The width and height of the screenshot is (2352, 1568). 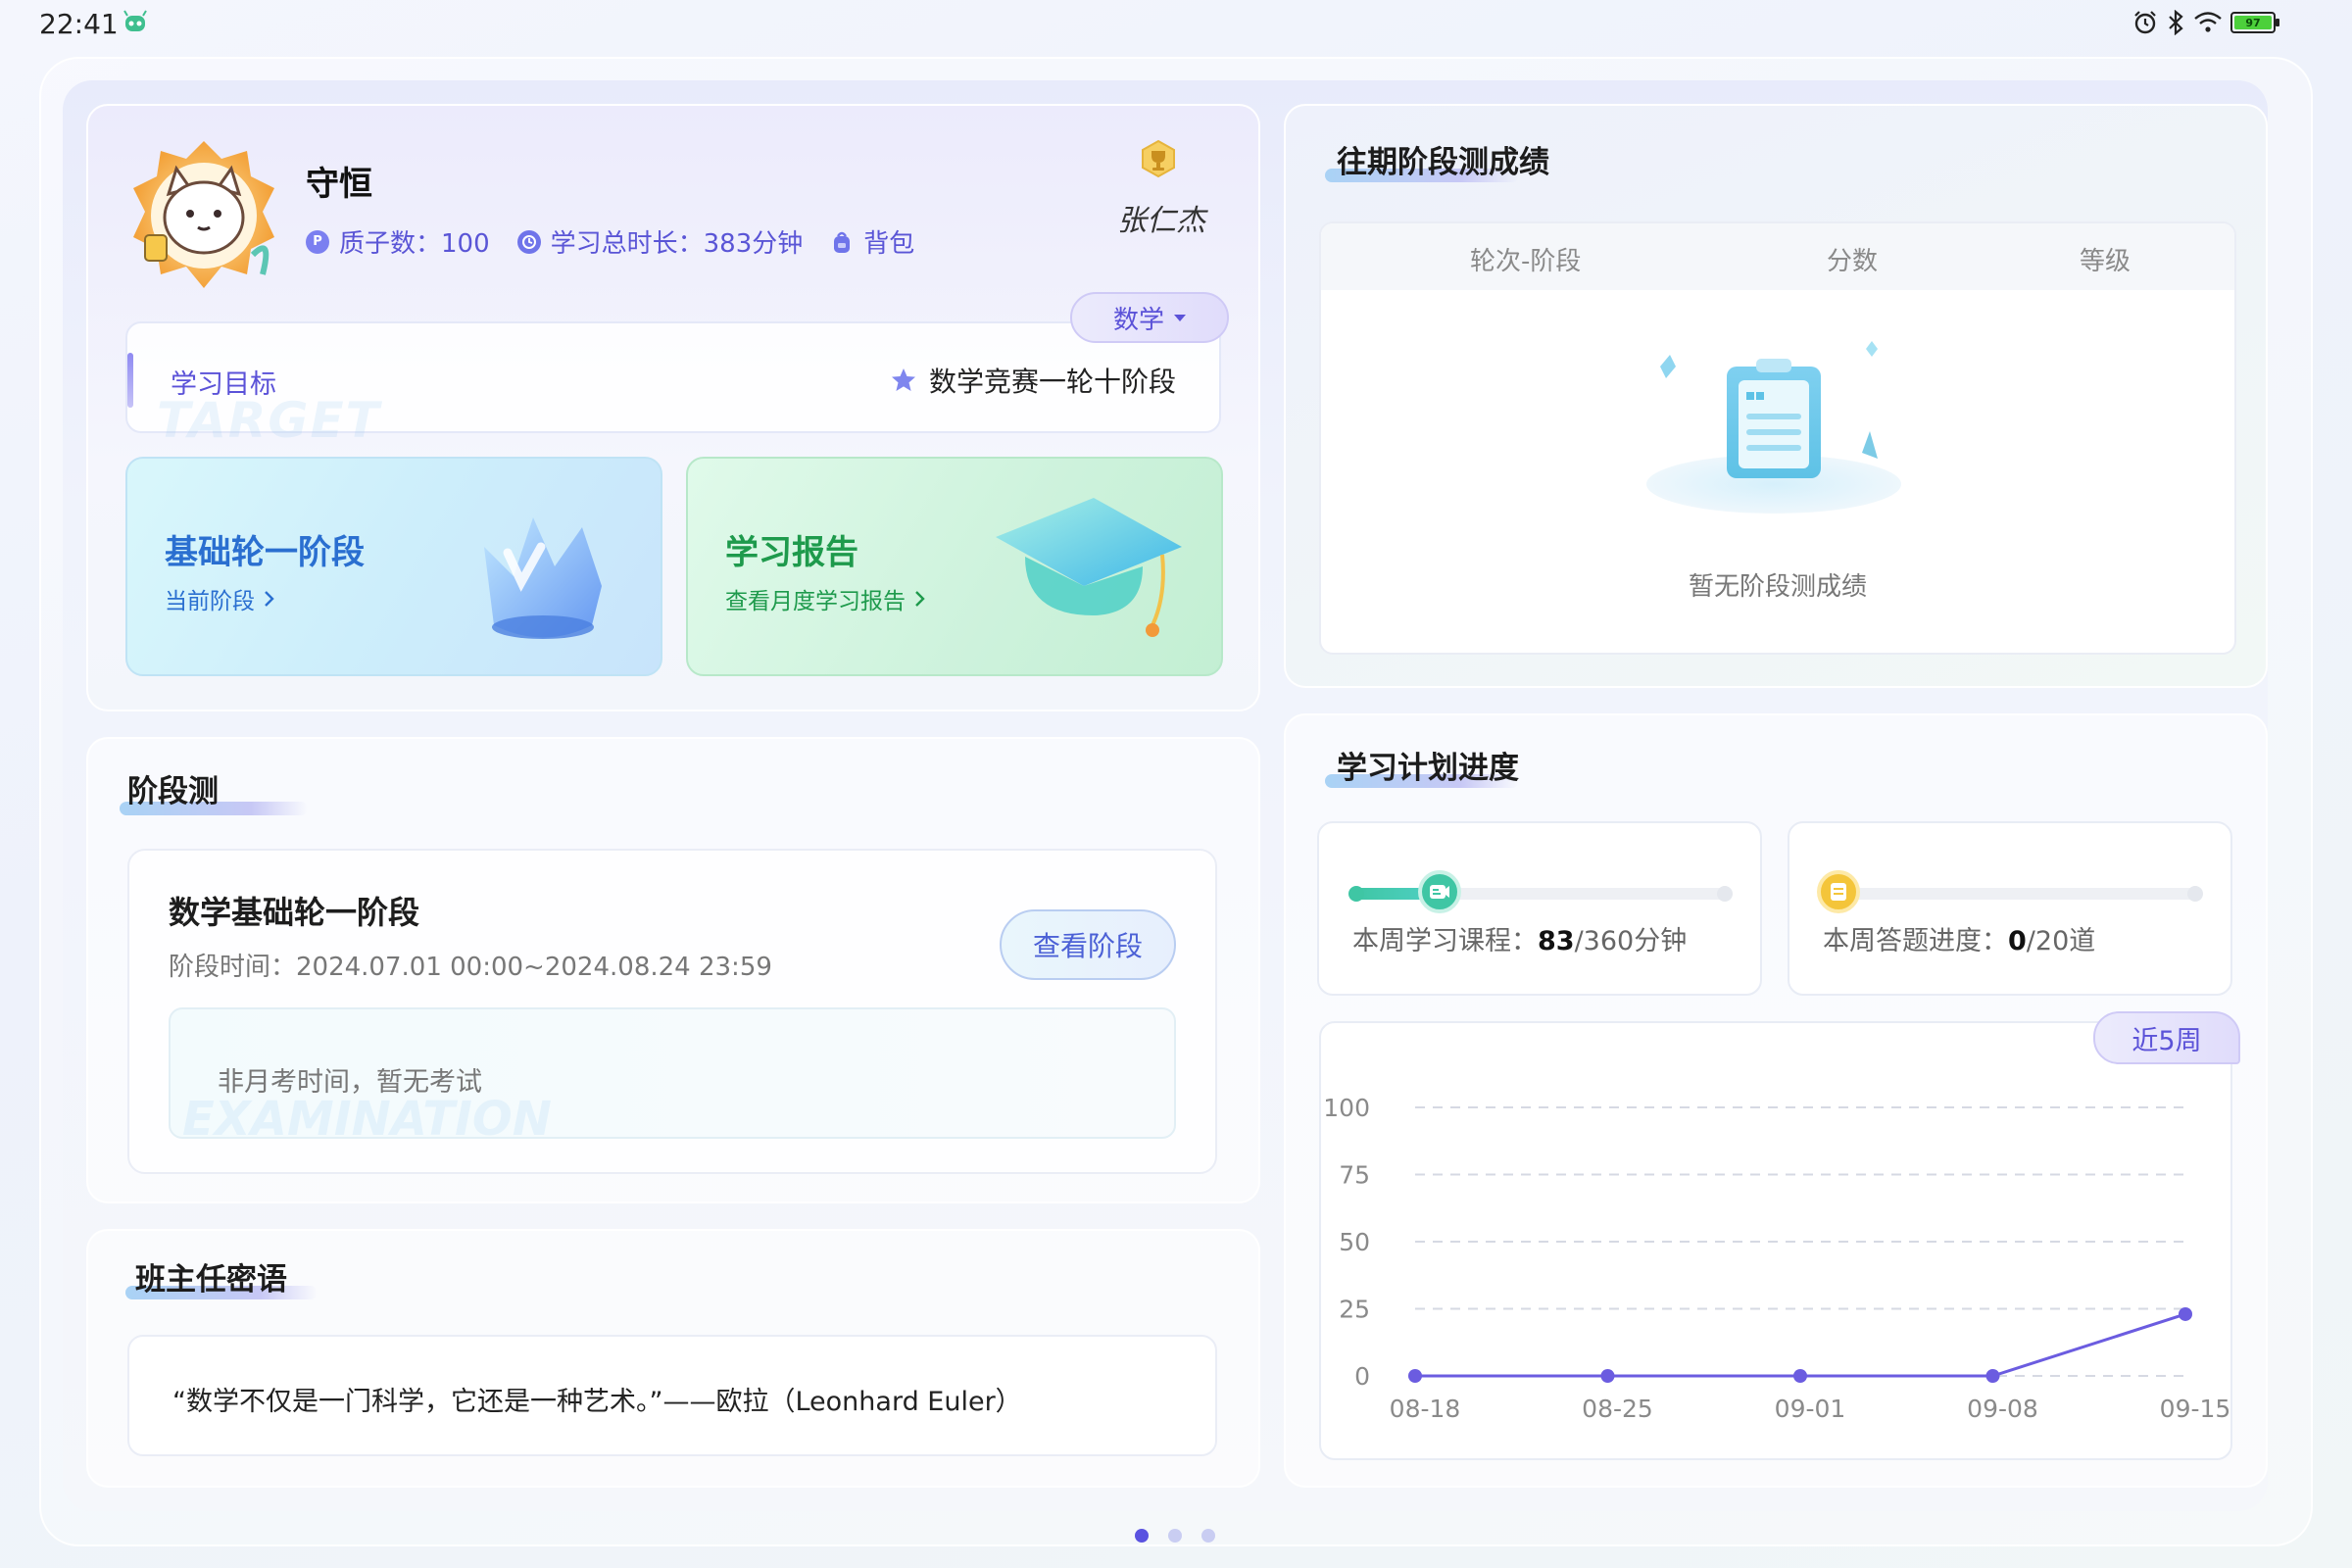 What do you see at coordinates (339, 184) in the screenshot?
I see `username: 守恒` at bounding box center [339, 184].